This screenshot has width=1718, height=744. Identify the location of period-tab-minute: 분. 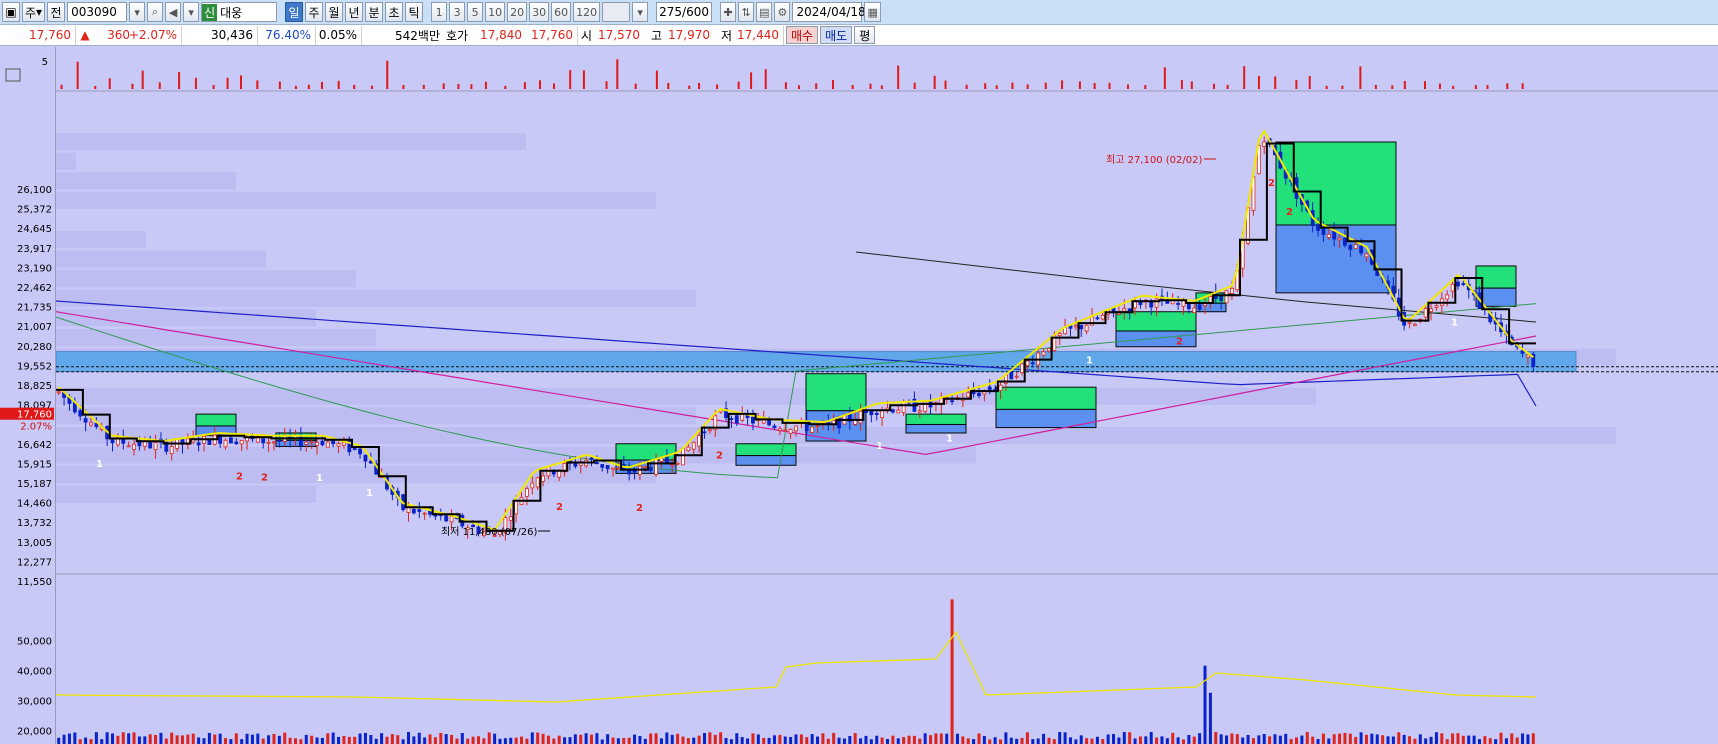
(374, 12).